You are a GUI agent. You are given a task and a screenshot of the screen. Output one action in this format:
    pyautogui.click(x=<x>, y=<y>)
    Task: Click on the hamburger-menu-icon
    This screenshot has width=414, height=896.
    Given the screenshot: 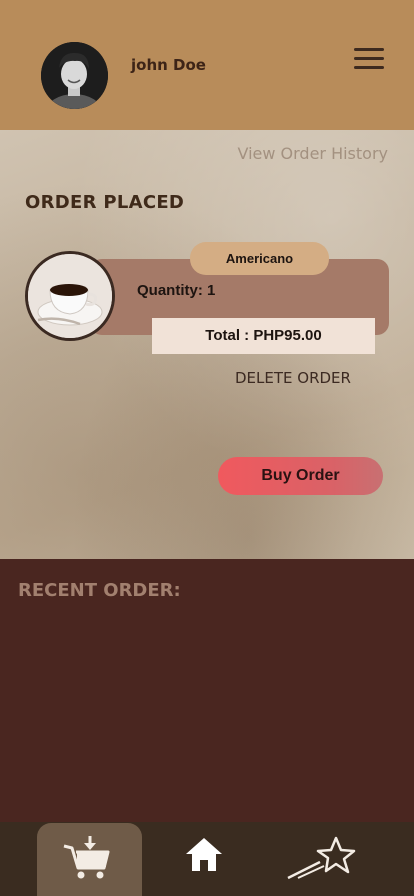 What is the action you would take?
    pyautogui.click(x=369, y=59)
    